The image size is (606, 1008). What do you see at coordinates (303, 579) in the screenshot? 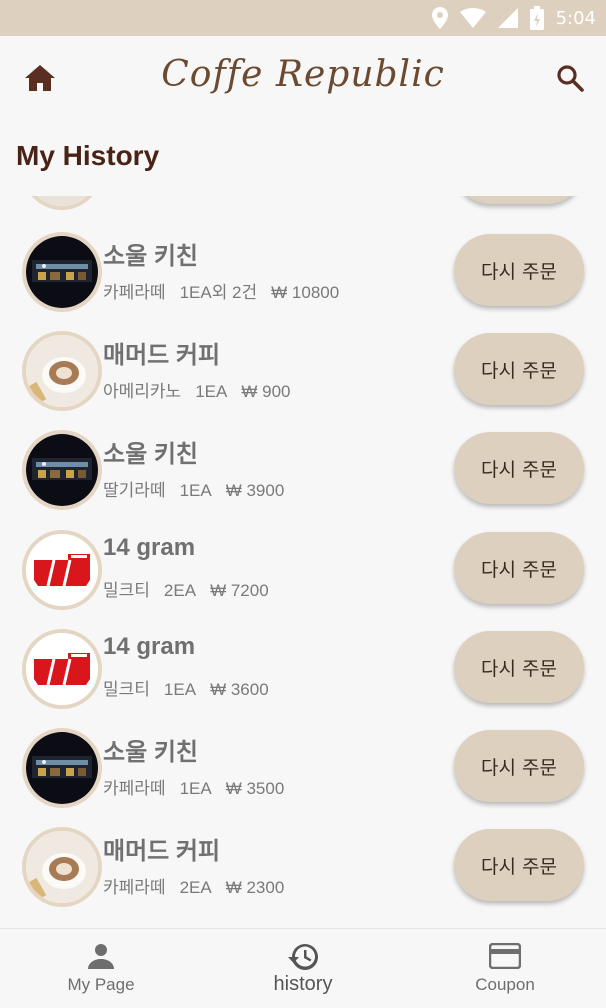
I see `list-item: 14 gram 밀크티 2EA ₩ 7200 다시 주문` at bounding box center [303, 579].